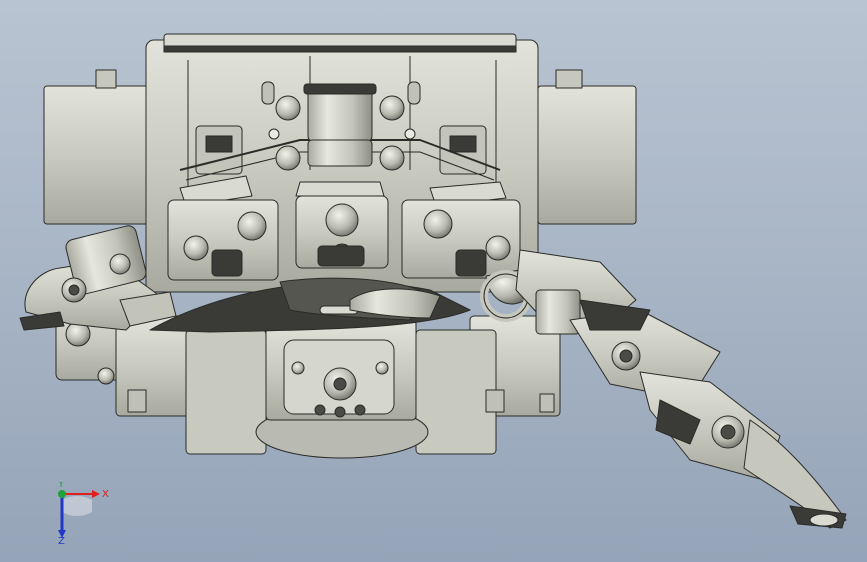 The image size is (867, 562). What do you see at coordinates (83, 513) in the screenshot?
I see `coordinate-triad: X Y Z` at bounding box center [83, 513].